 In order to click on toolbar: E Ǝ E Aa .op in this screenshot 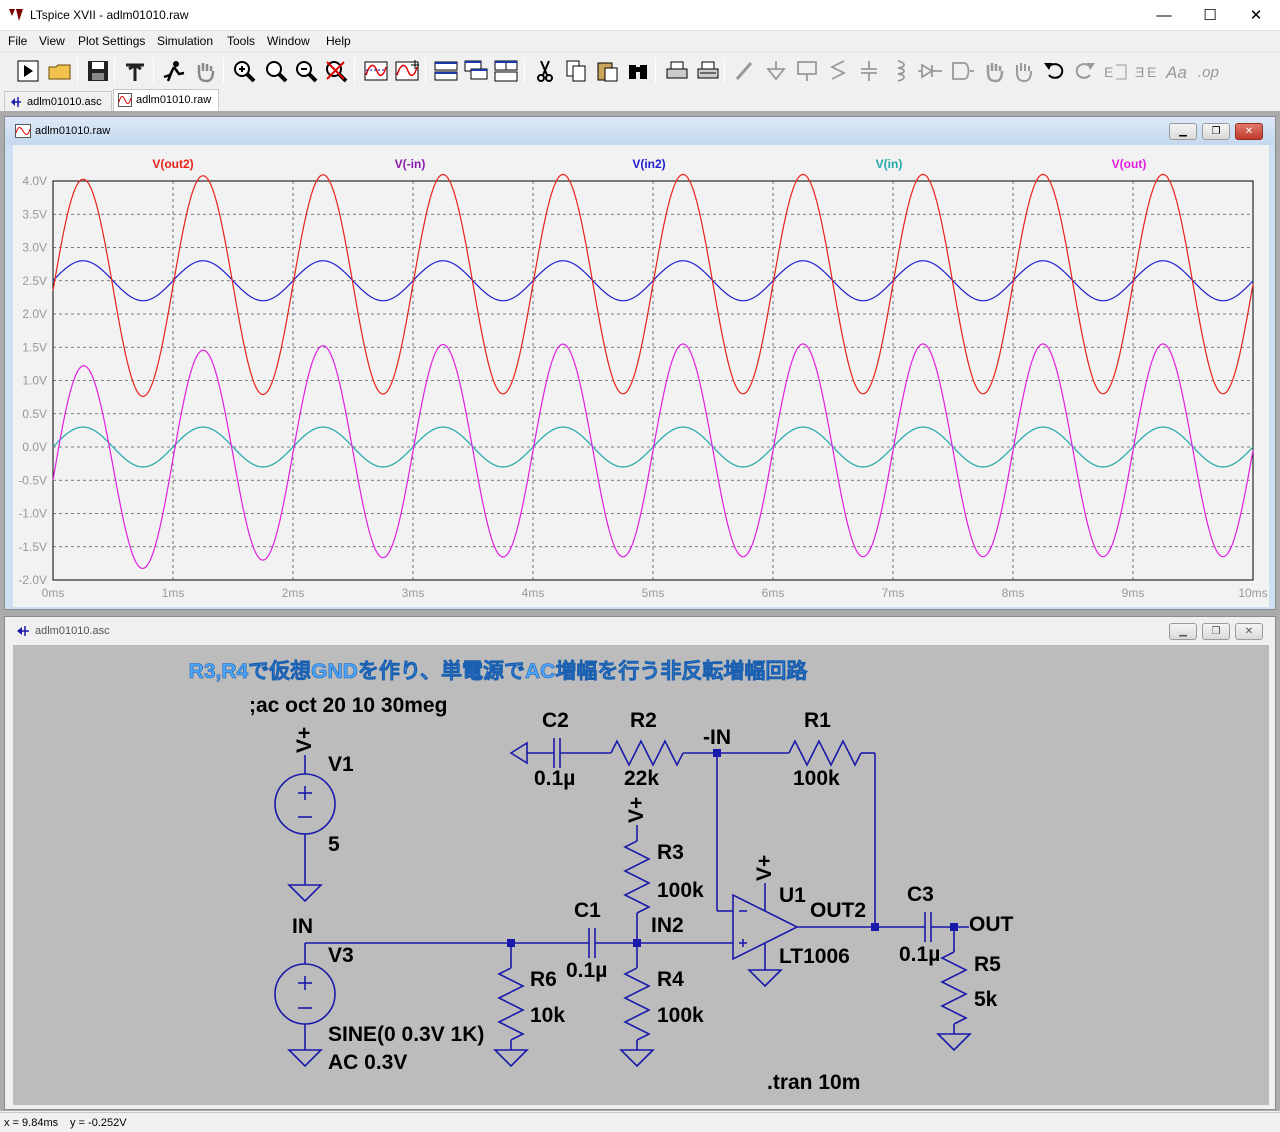, I will do `click(640, 70)`.